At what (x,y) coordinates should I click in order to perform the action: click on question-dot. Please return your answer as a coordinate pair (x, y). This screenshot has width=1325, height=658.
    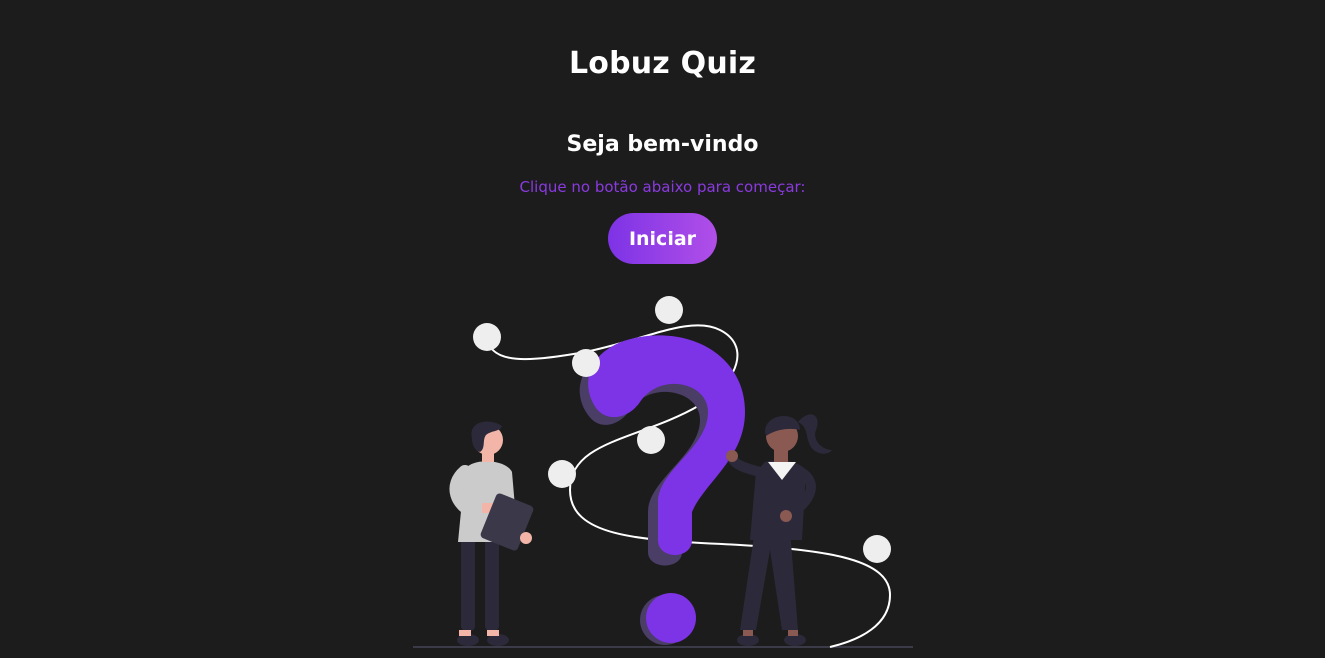
    Looking at the image, I should click on (671, 618).